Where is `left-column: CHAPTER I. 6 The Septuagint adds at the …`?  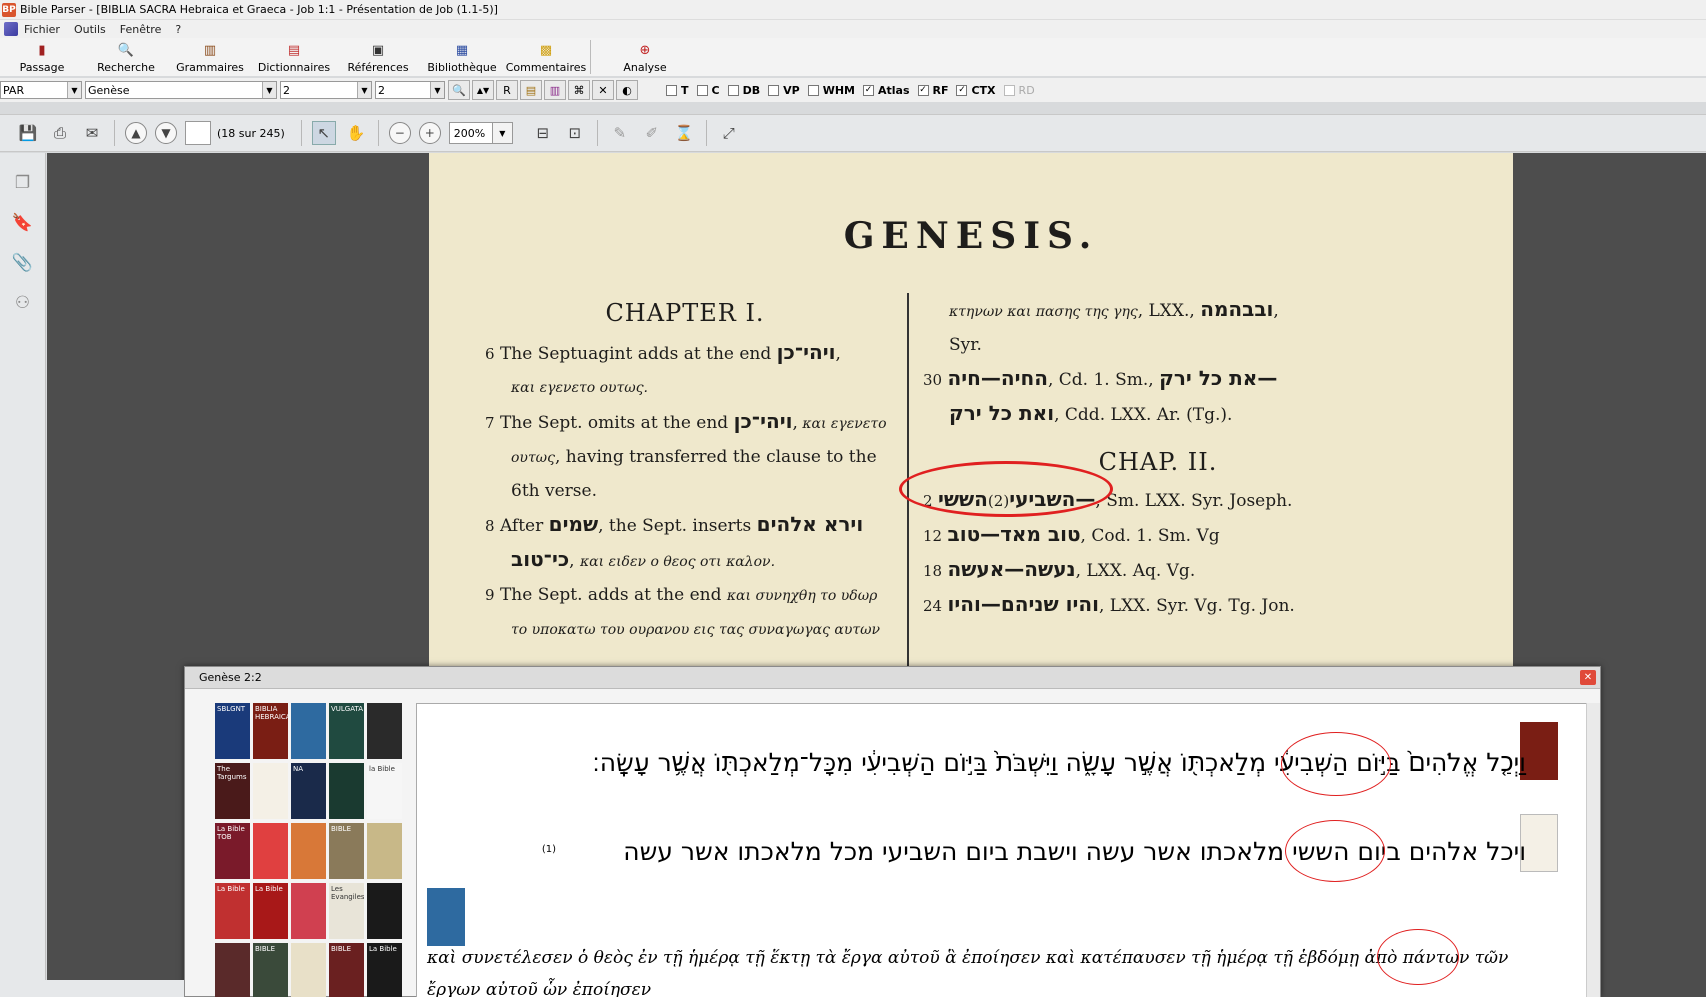 left-column: CHAPTER I. 6 The Septuagint adds at the … is located at coordinates (686, 470).